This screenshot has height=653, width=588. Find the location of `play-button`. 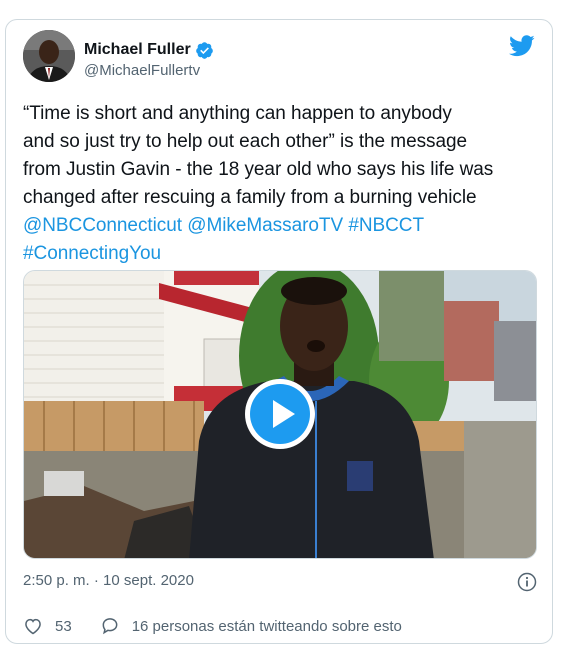

play-button is located at coordinates (280, 414).